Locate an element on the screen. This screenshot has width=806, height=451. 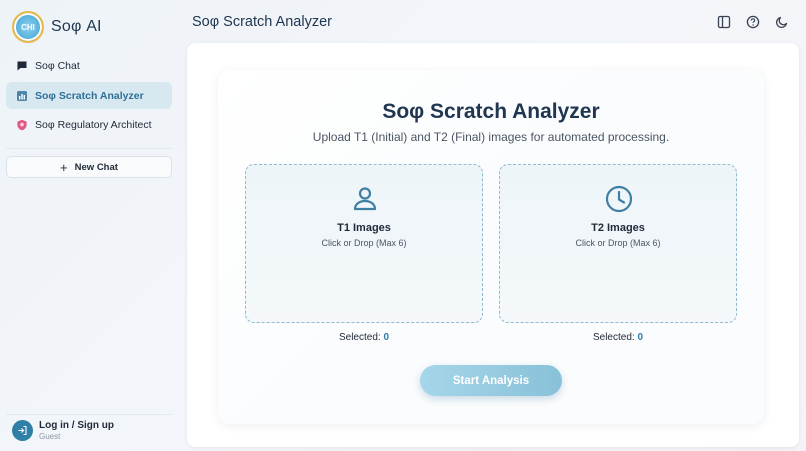
t1-selected-count: Selected: 0 is located at coordinates (364, 337).